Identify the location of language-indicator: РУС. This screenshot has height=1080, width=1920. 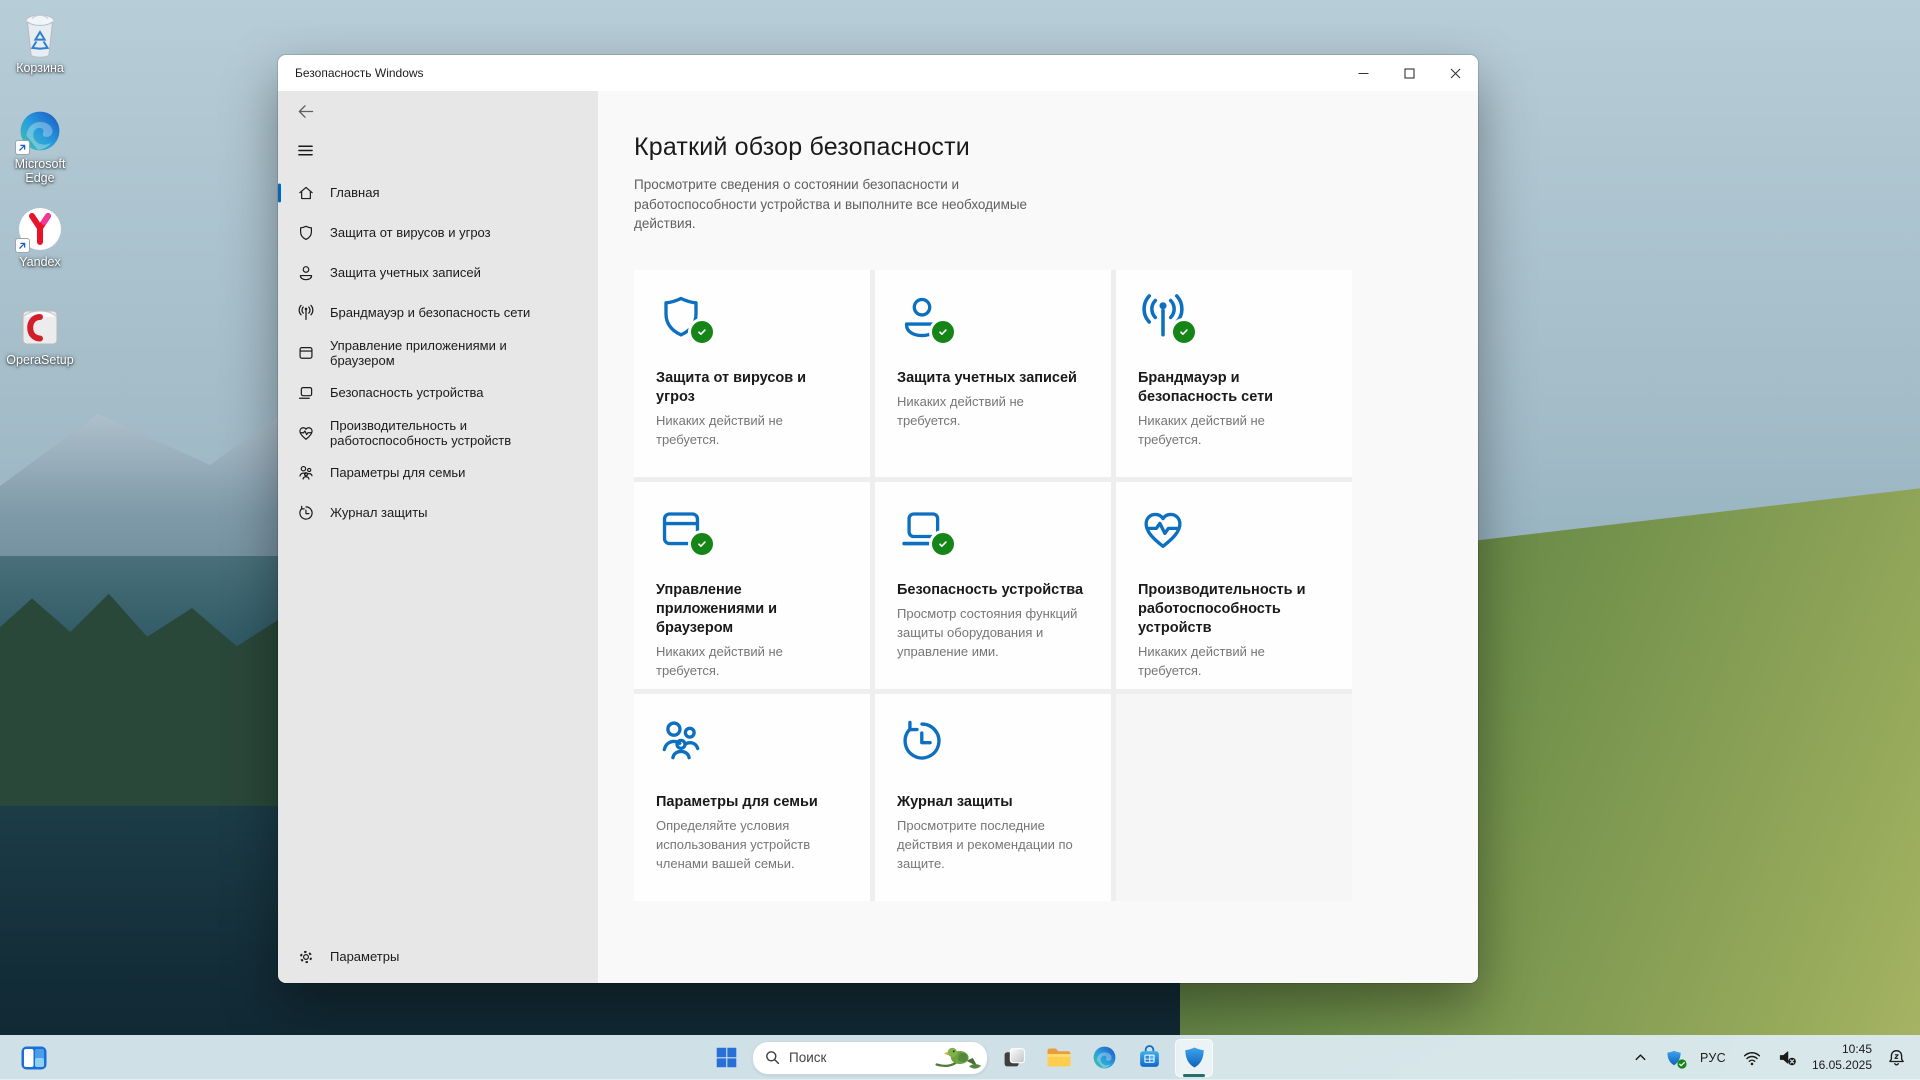
(1713, 1058).